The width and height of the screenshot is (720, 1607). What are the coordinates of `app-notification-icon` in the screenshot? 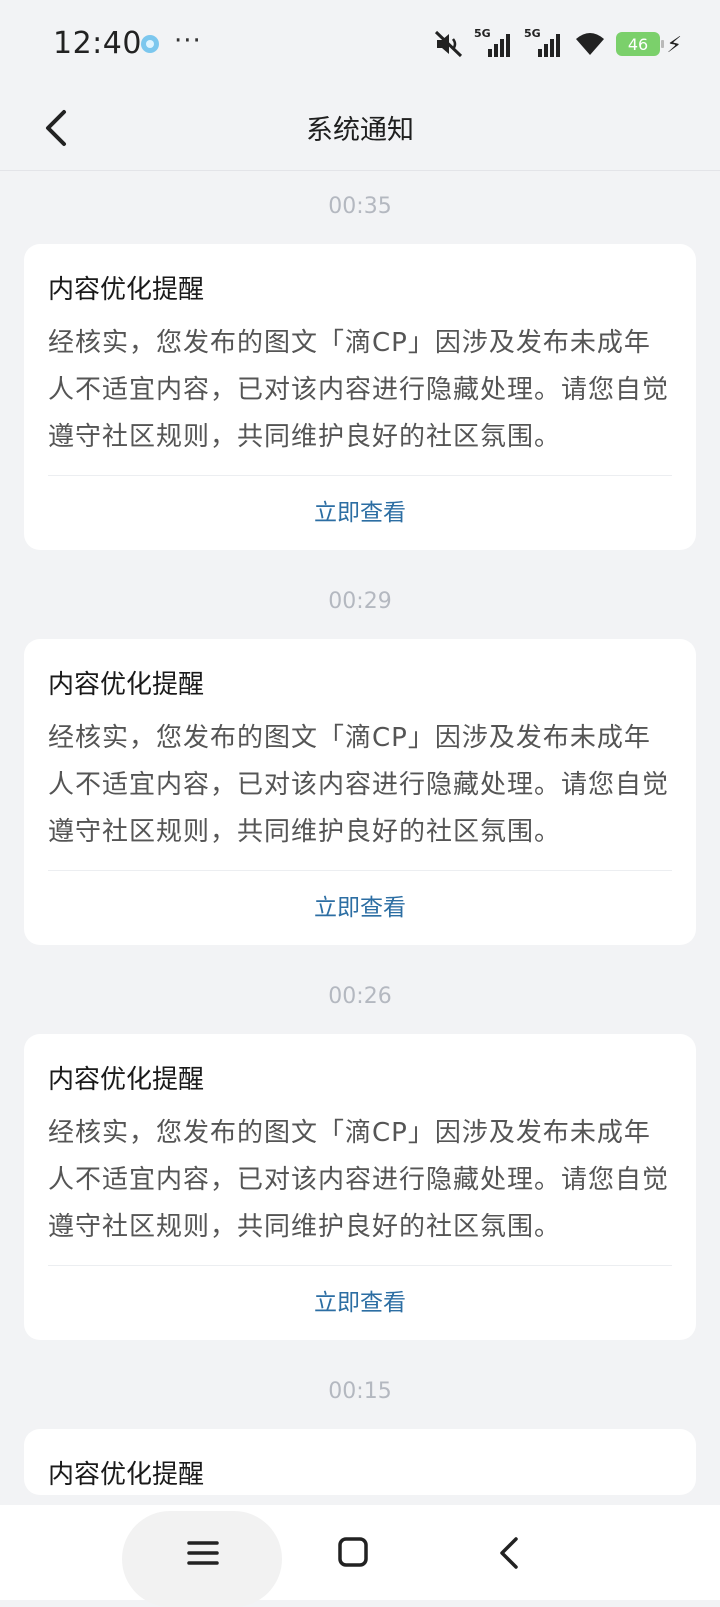 It's located at (150, 44).